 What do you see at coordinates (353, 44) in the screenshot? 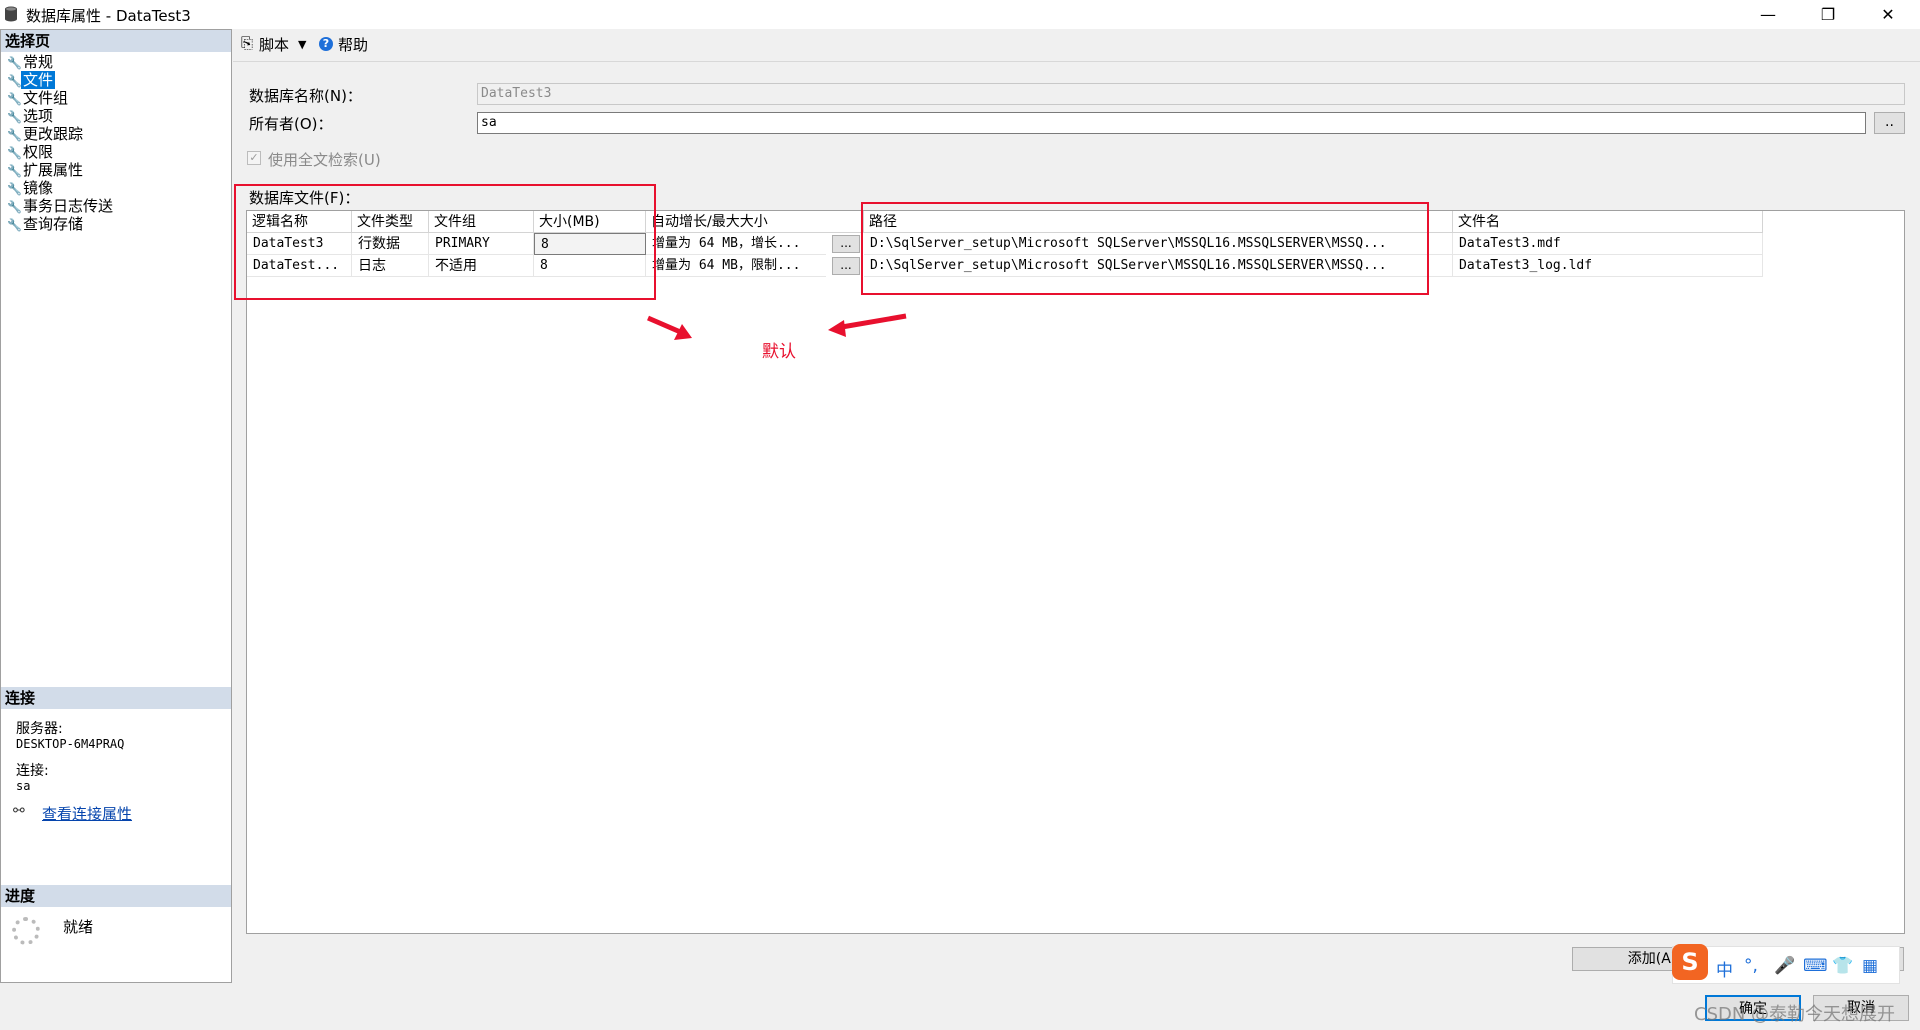
I see `help-button: 帮助` at bounding box center [353, 44].